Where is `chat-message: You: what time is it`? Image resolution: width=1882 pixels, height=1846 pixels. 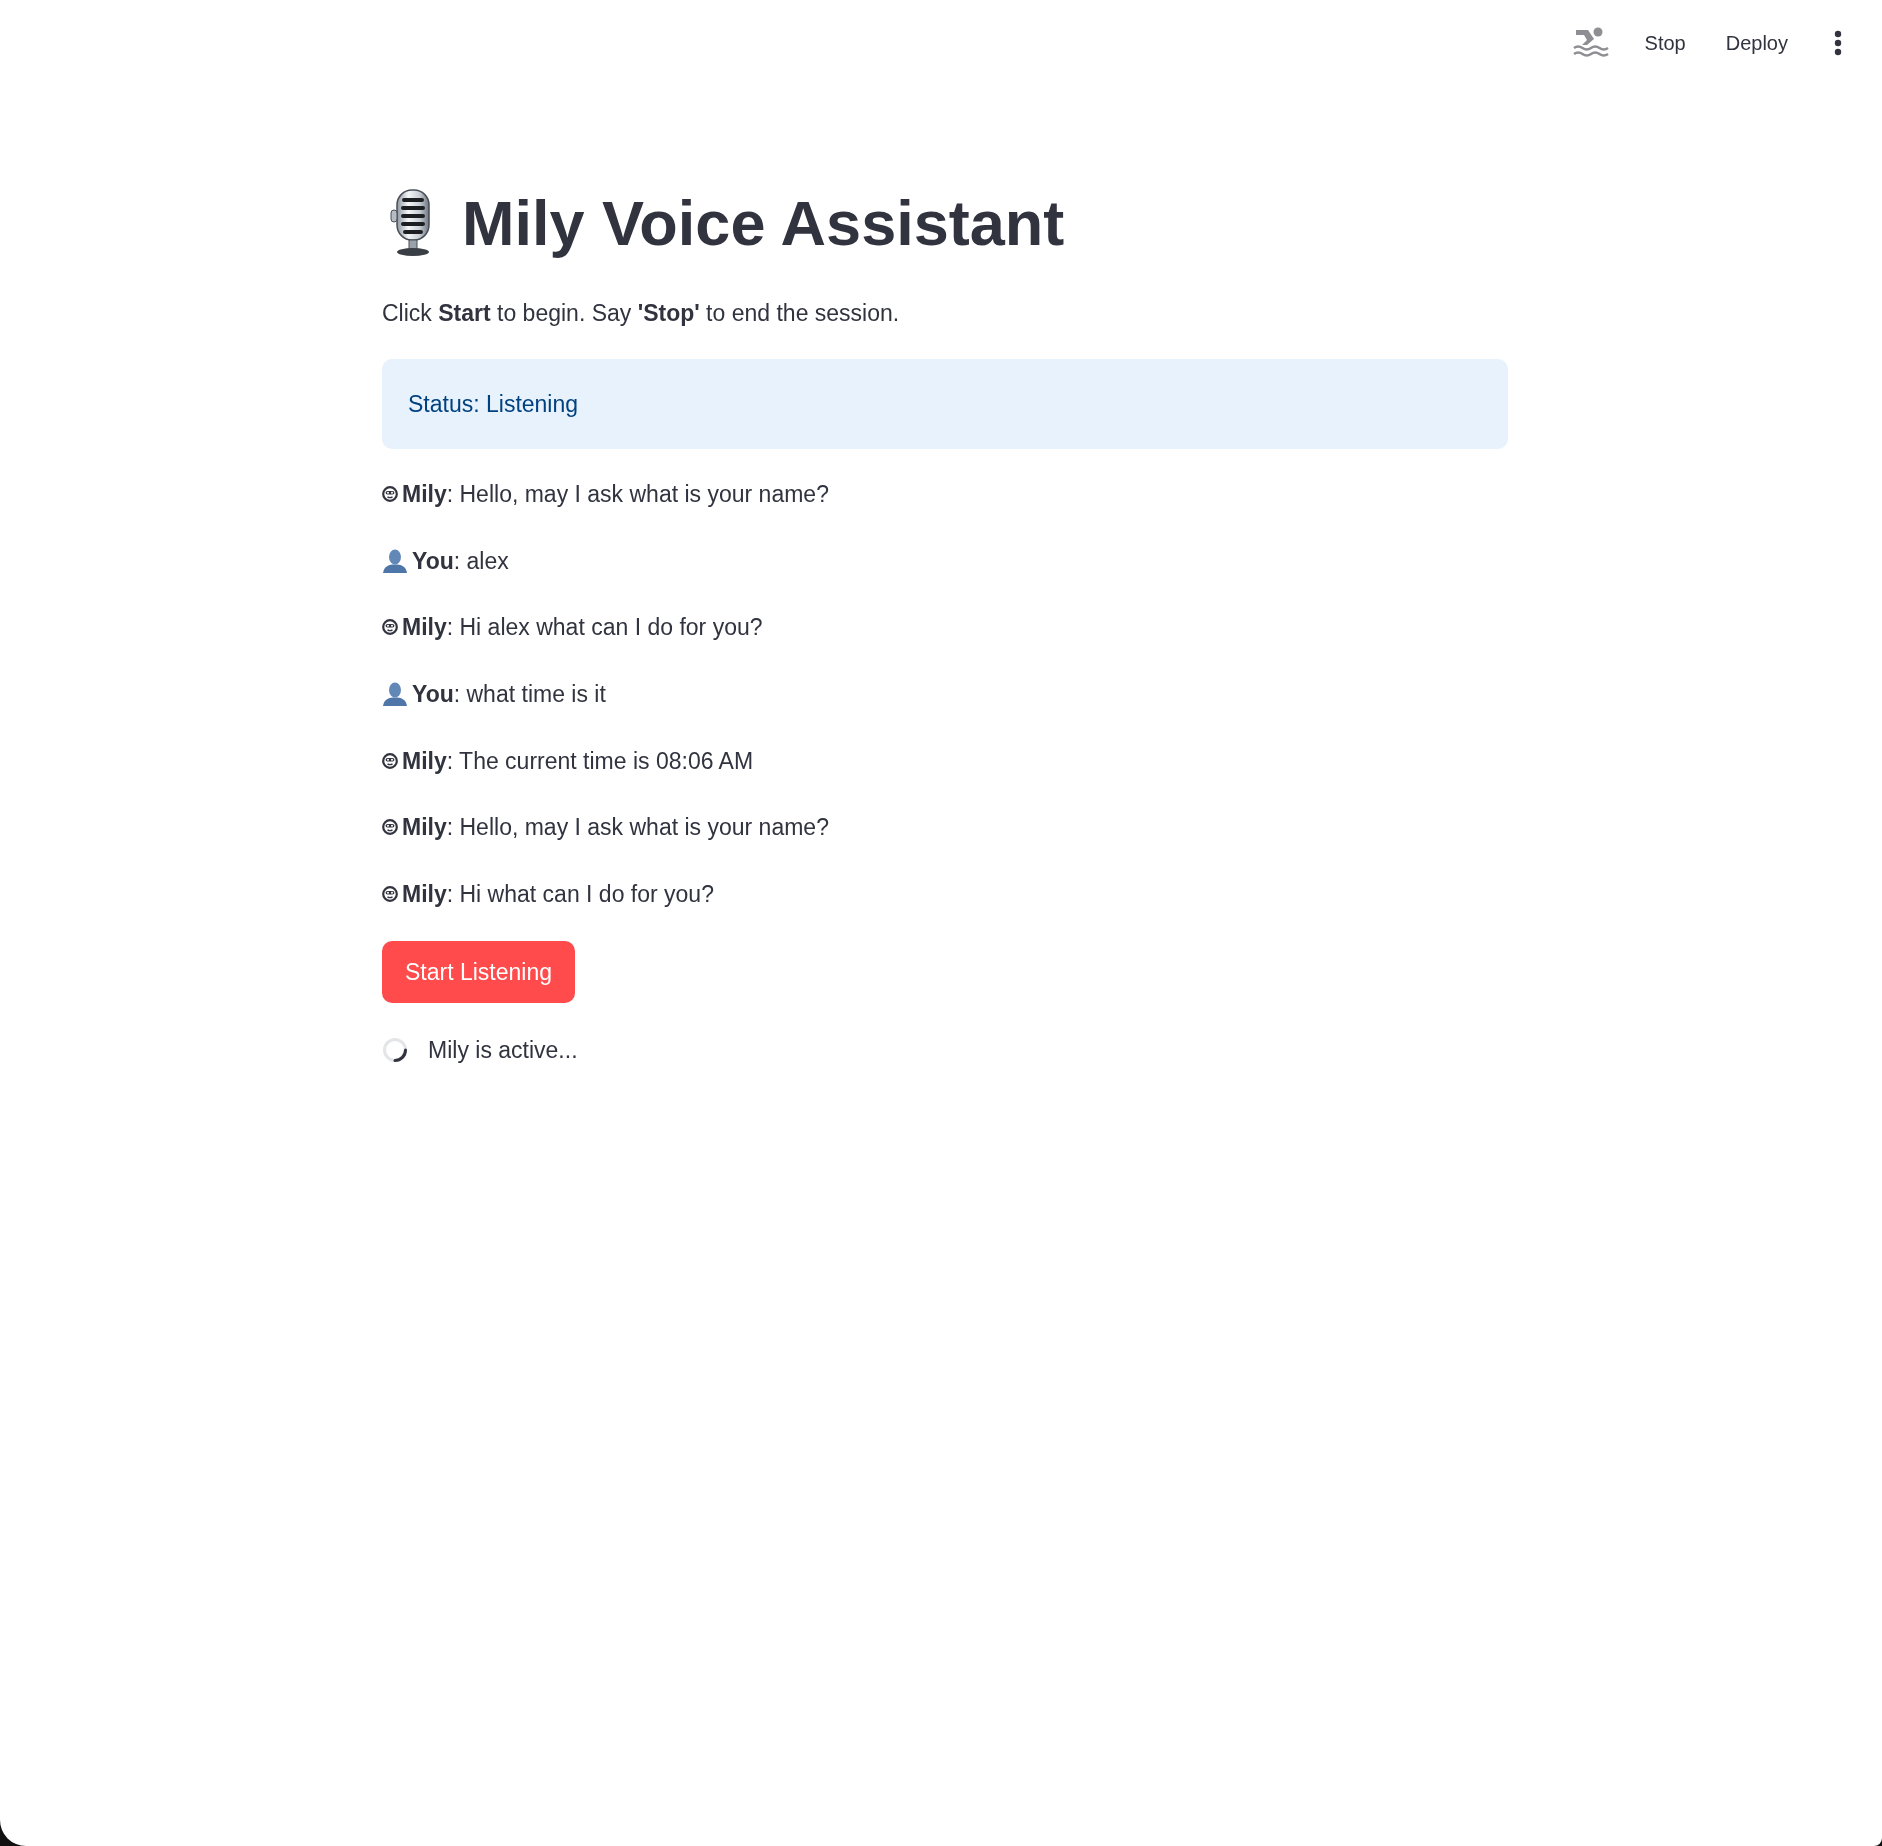
chat-message: You: what time is it is located at coordinates (509, 695).